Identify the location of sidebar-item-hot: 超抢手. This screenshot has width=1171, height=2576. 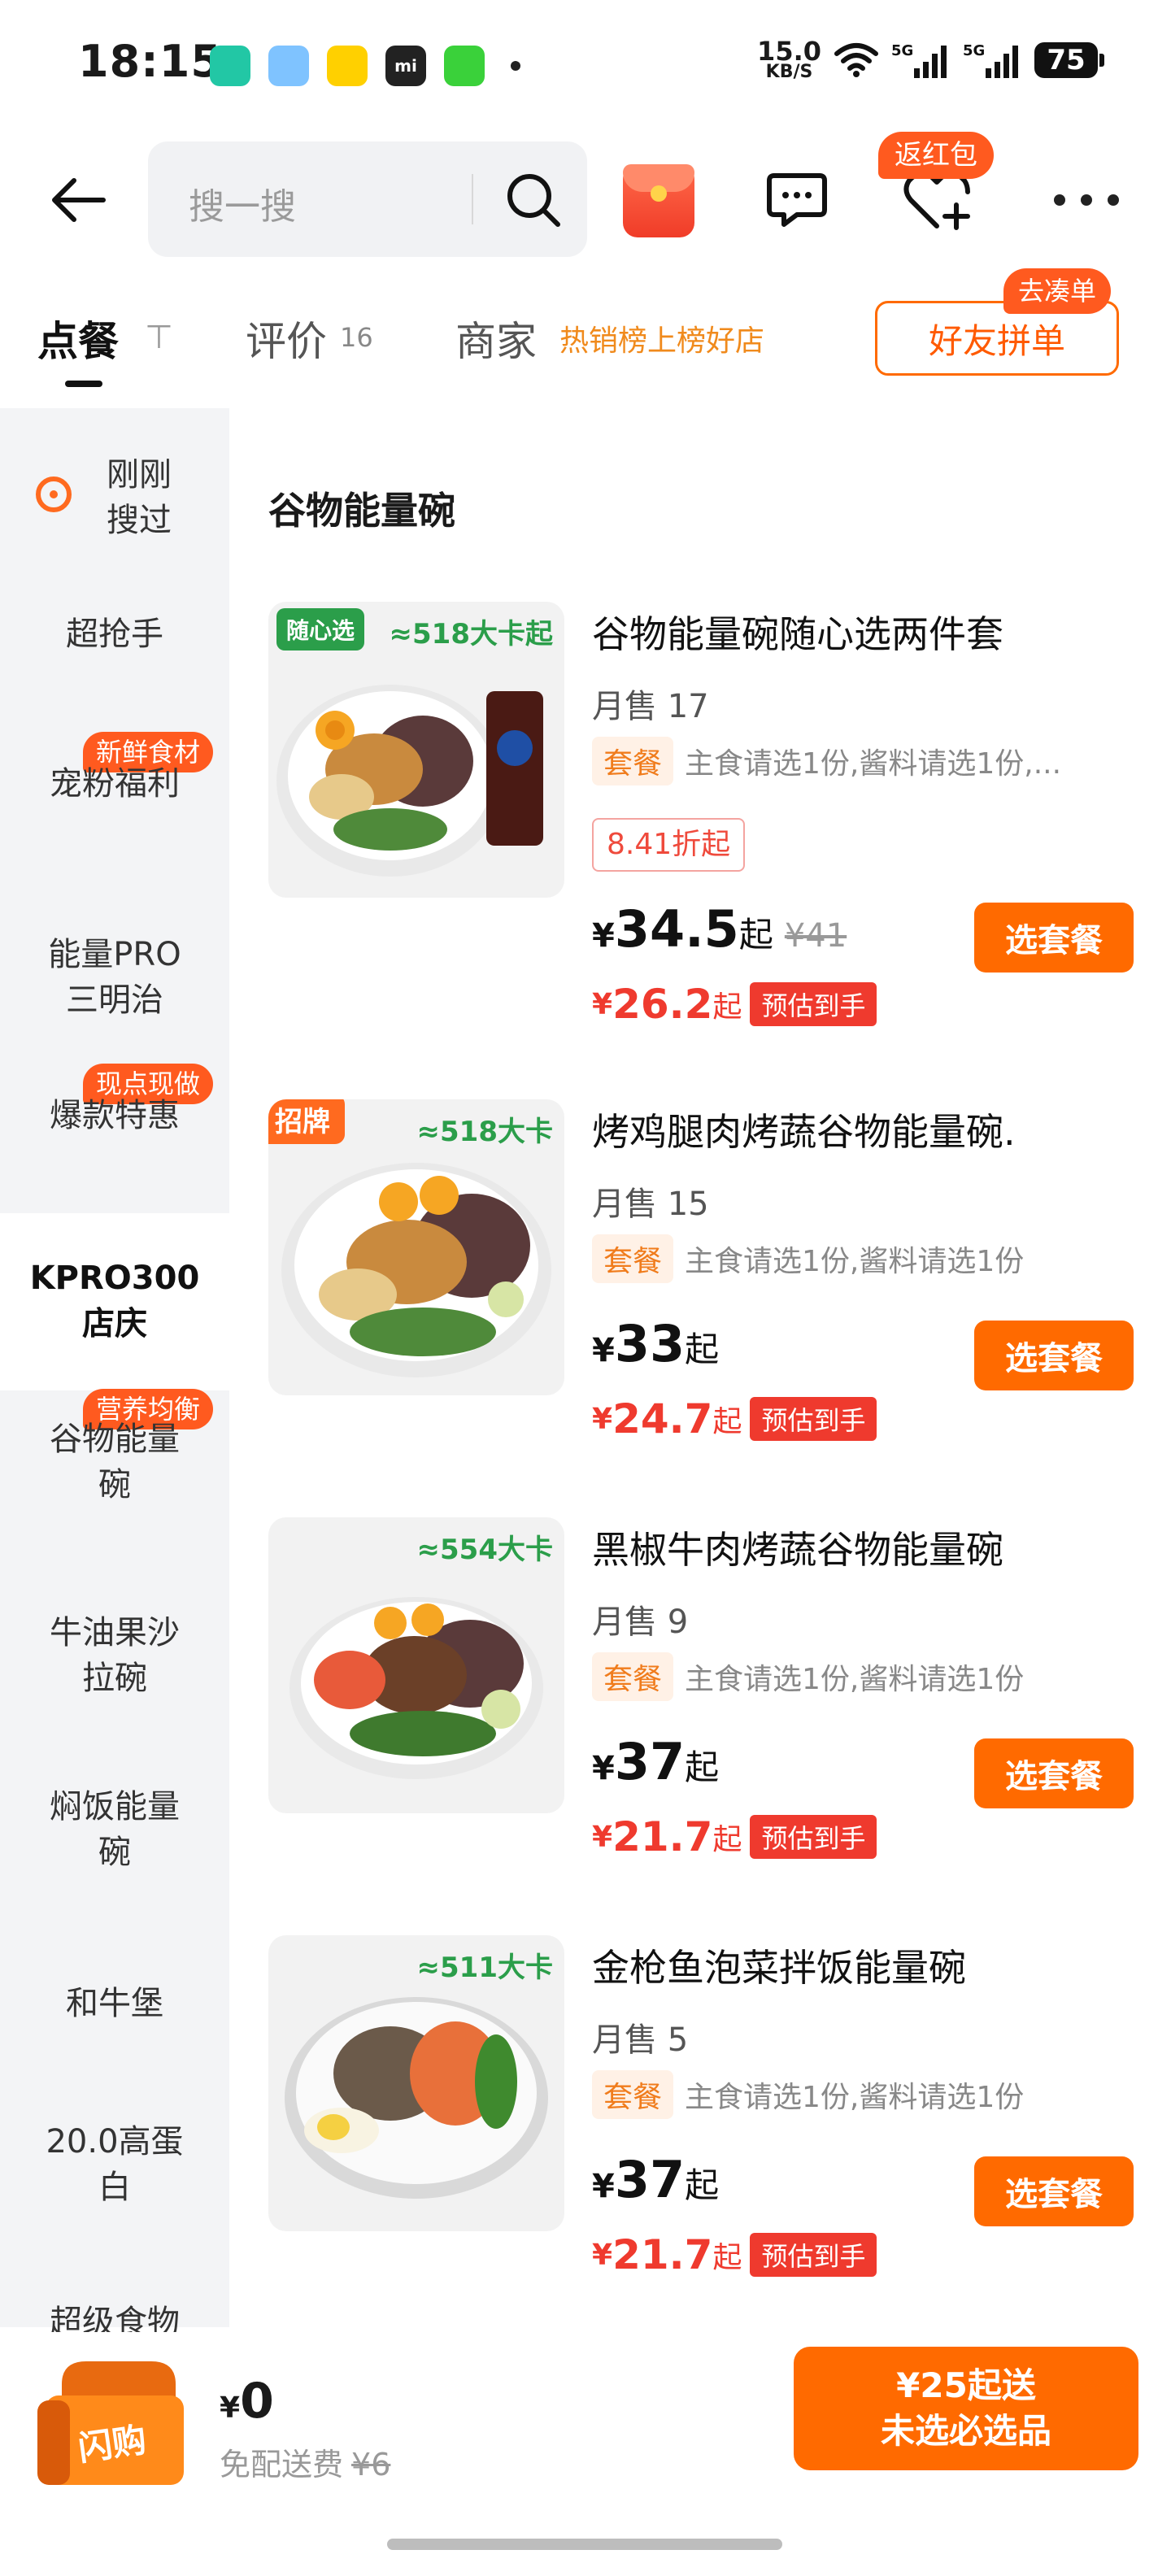
(115, 634).